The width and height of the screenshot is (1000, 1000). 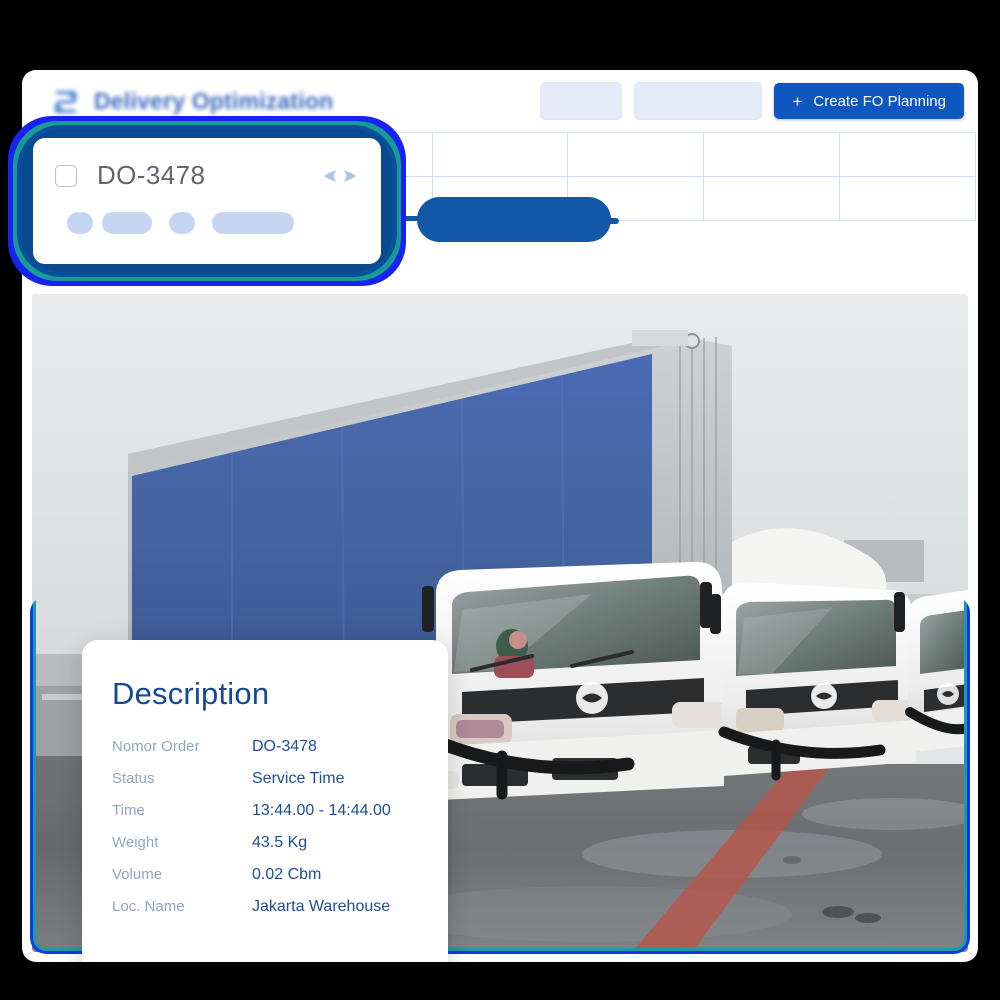 I want to click on description-title: Description, so click(x=191, y=693).